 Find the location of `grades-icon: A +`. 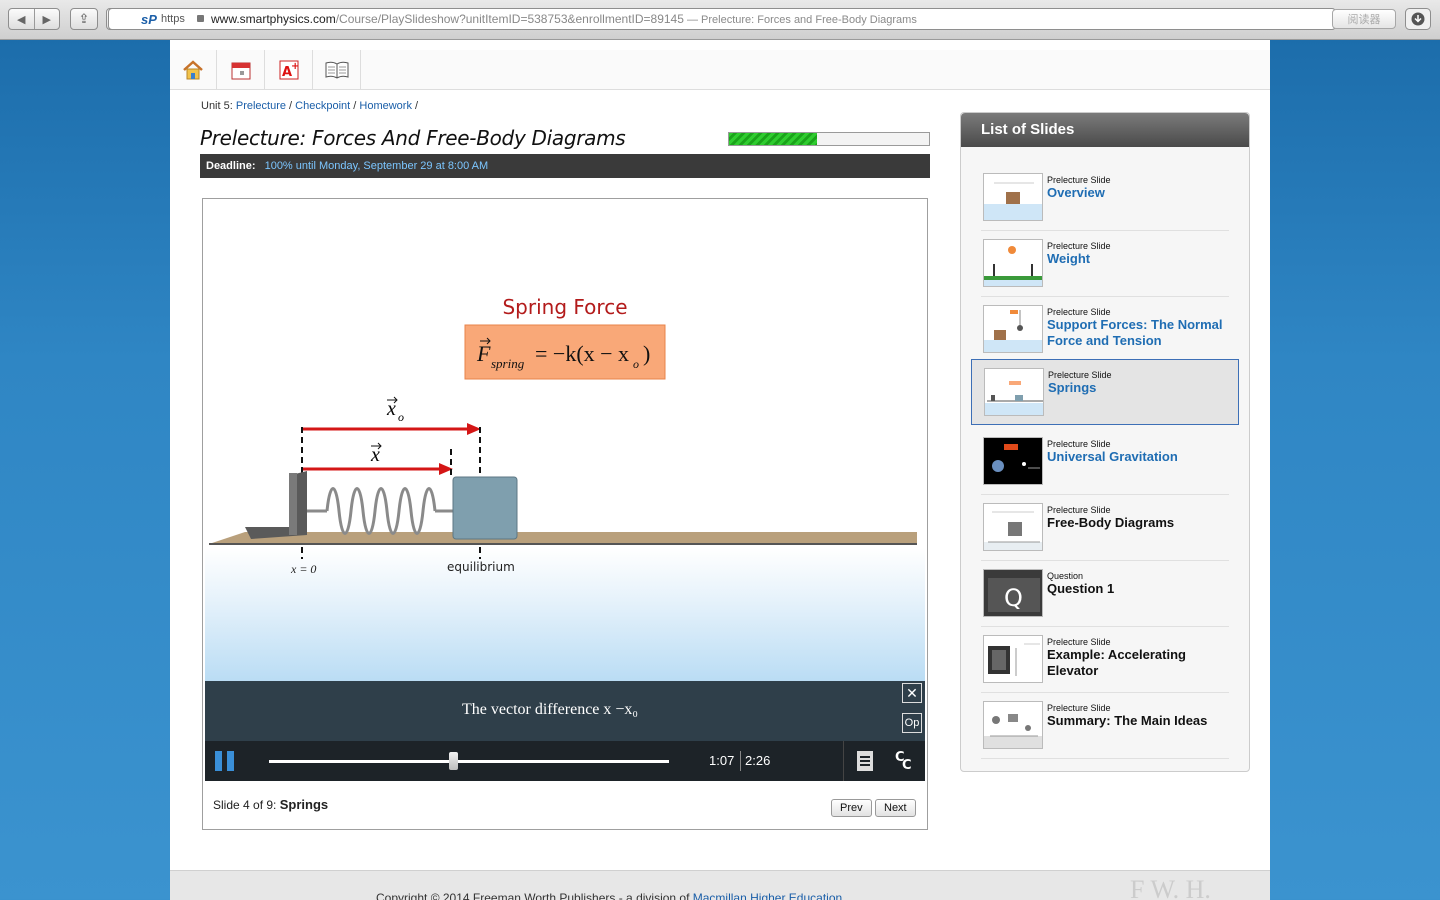

grades-icon: A + is located at coordinates (289, 70).